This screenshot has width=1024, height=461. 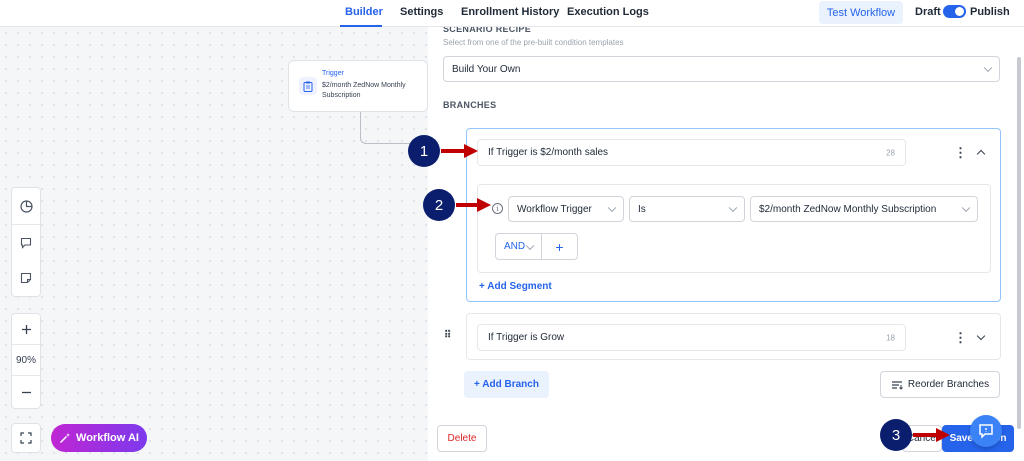 I want to click on char-count: 28, so click(x=890, y=152).